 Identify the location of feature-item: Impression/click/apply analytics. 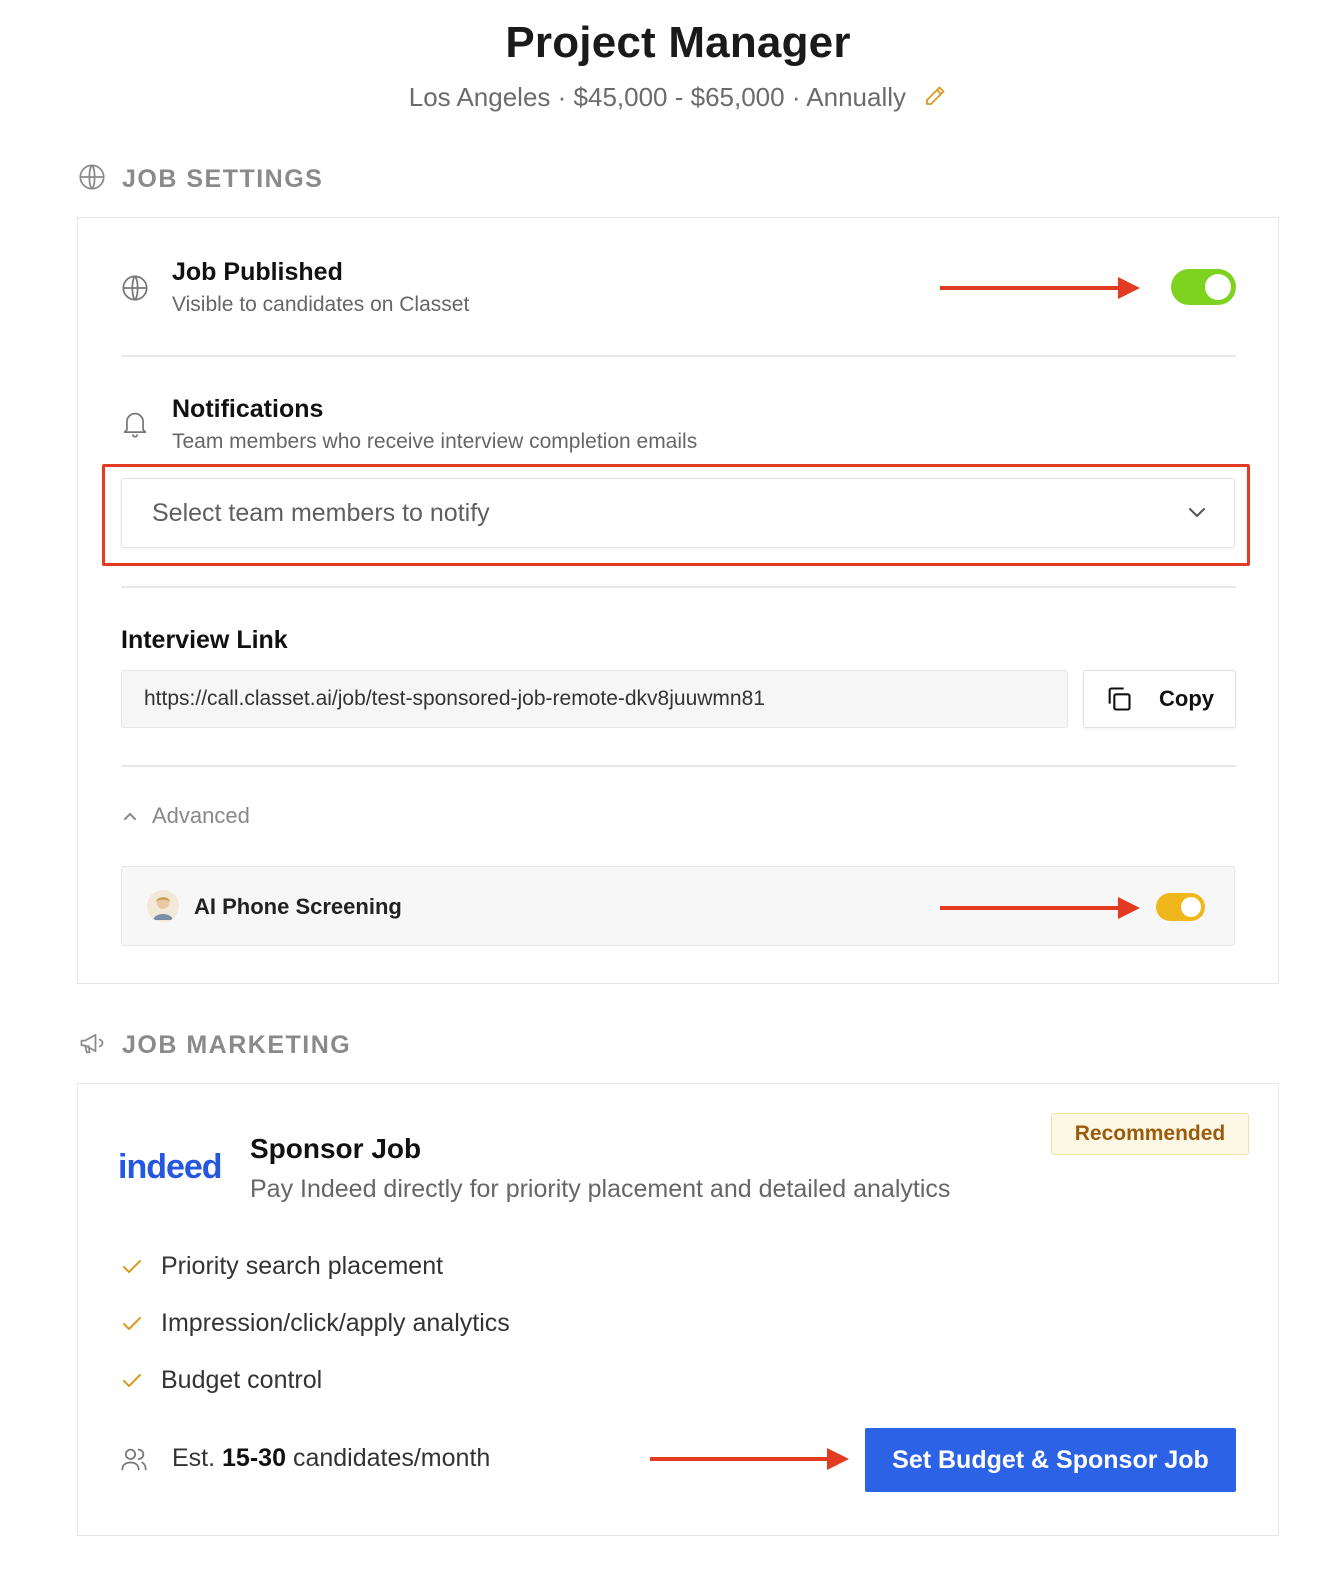
(315, 1323).